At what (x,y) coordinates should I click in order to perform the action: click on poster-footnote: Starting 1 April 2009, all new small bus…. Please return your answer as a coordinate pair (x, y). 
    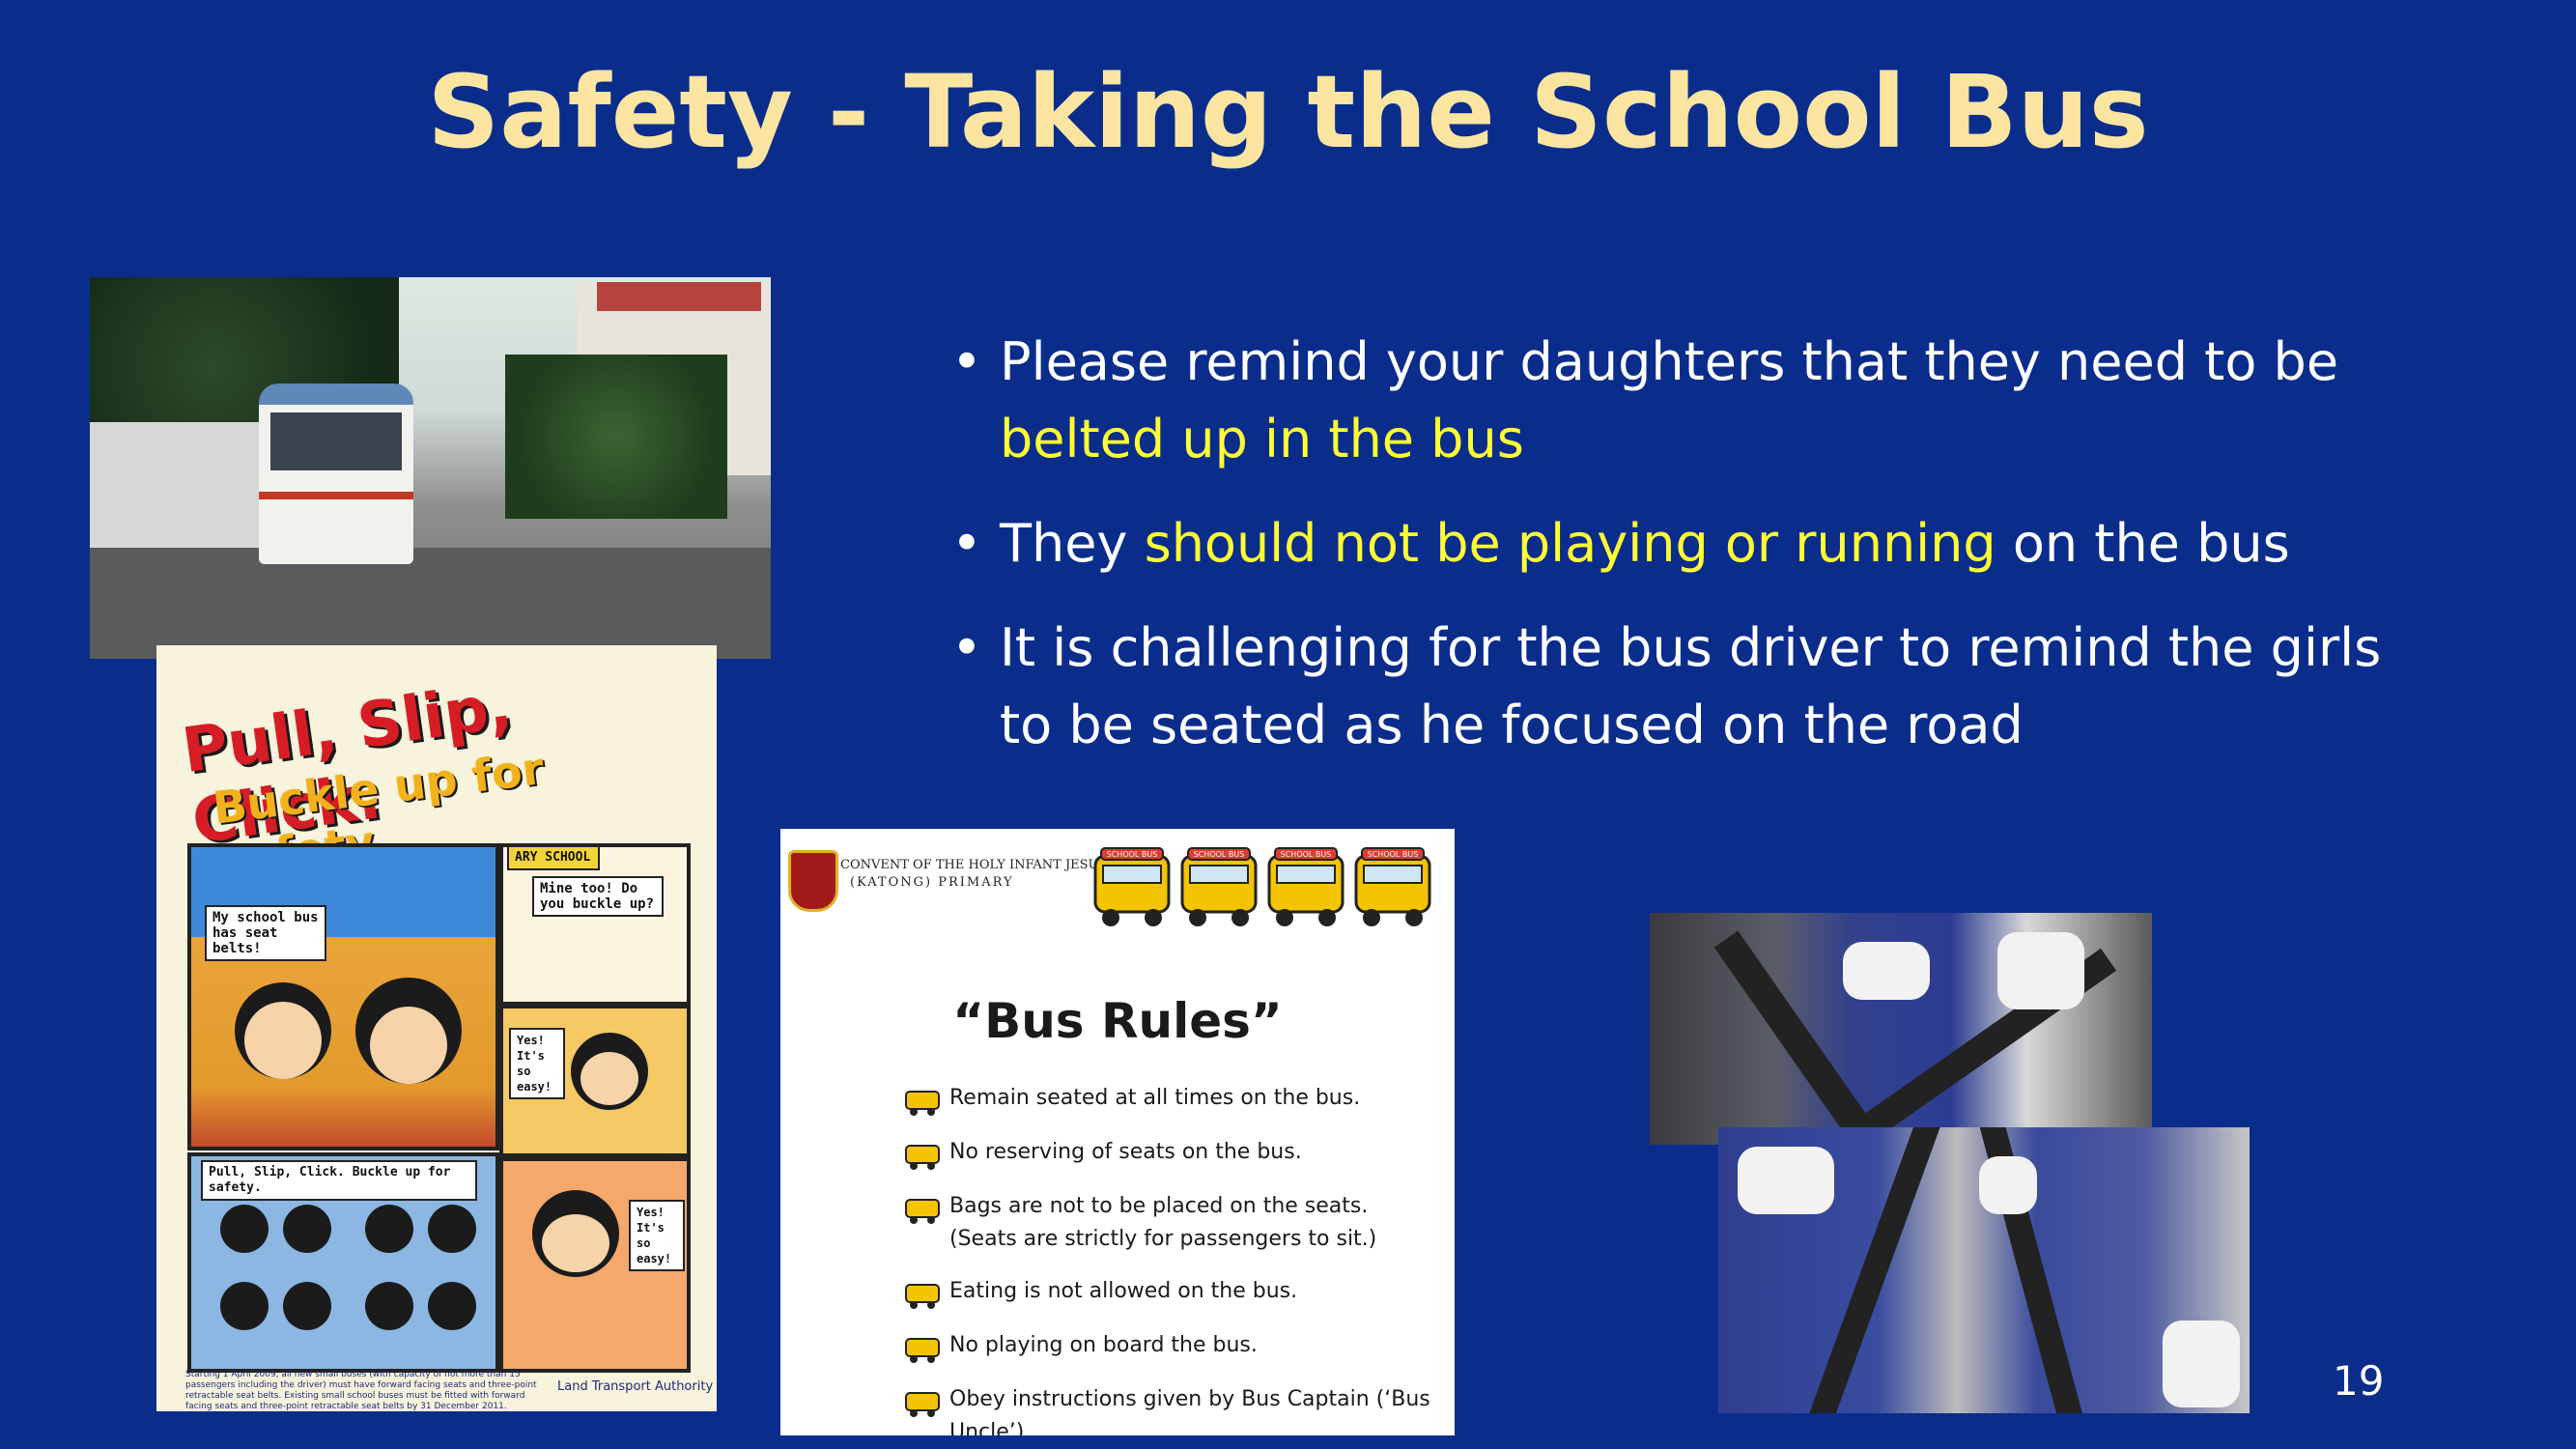
    Looking at the image, I should click on (361, 1390).